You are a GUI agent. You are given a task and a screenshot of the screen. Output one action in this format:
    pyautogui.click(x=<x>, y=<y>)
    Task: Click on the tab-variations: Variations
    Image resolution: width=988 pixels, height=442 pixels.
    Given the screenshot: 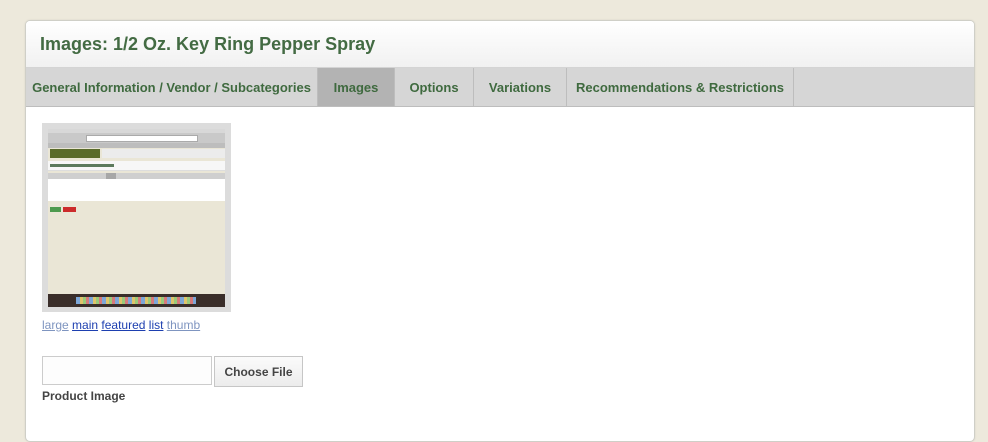 What is the action you would take?
    pyautogui.click(x=520, y=87)
    